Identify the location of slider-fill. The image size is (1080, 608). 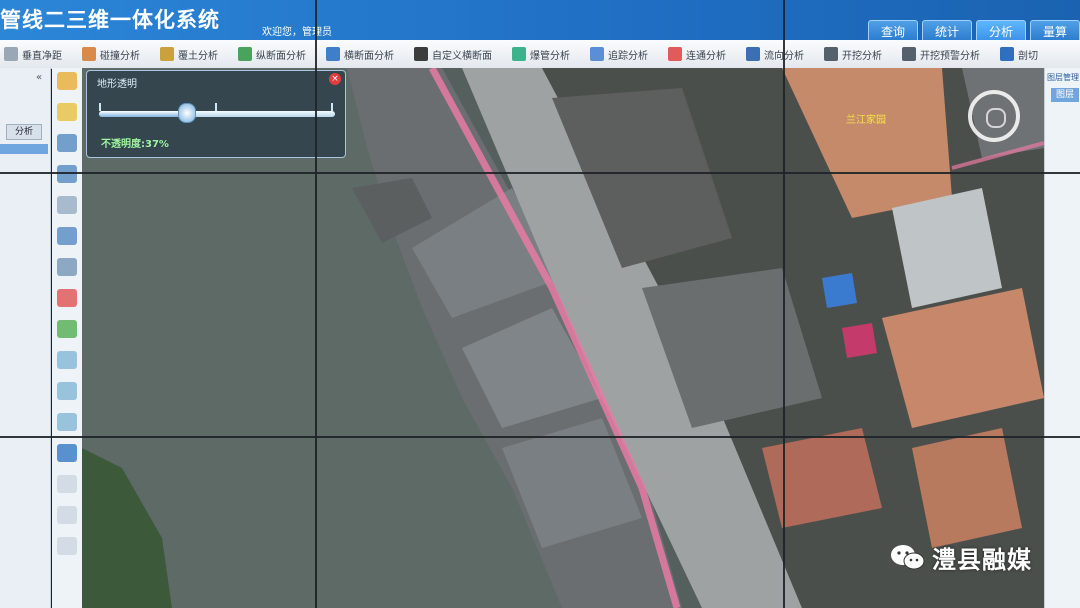
(143, 114).